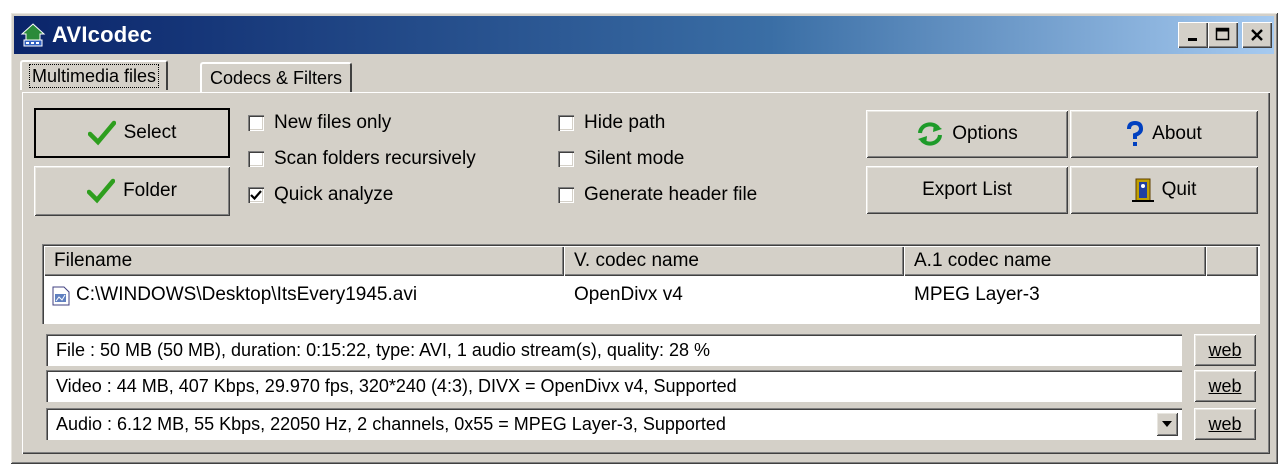  Describe the element at coordinates (930, 134) in the screenshot. I see `refresh-icon` at that location.